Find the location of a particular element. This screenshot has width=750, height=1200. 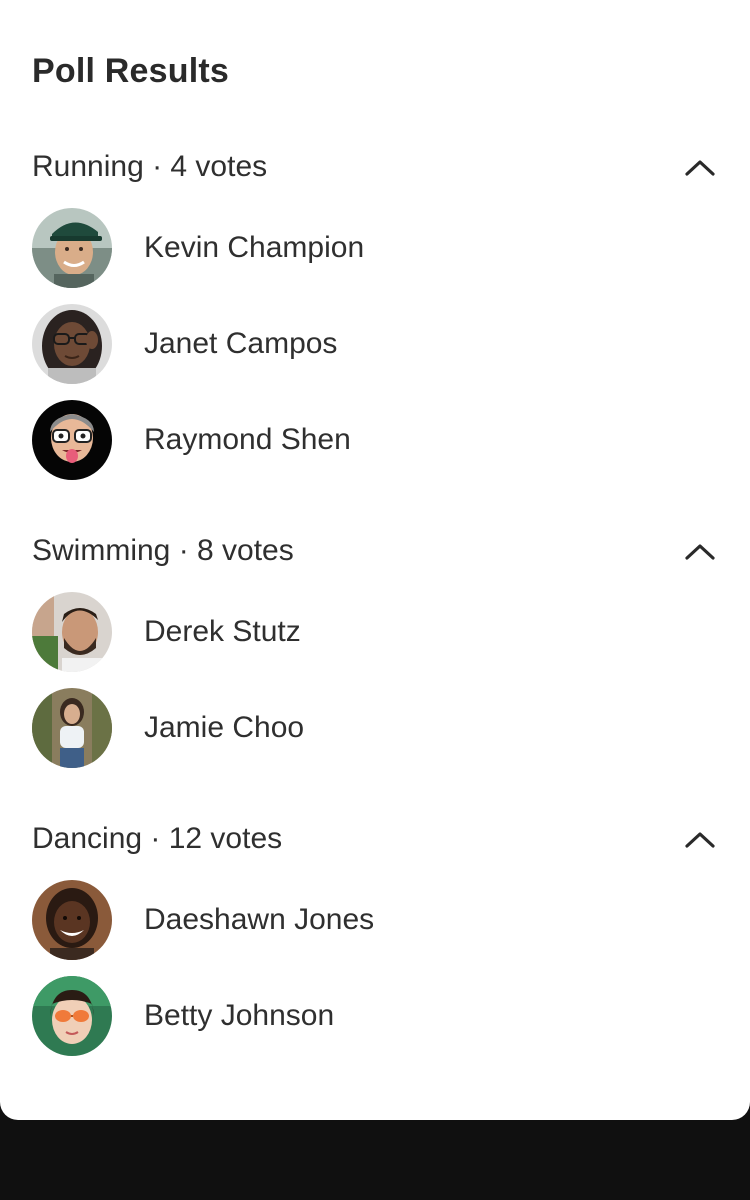

section-header-running: Running · 4 votes is located at coordinates (375, 167).